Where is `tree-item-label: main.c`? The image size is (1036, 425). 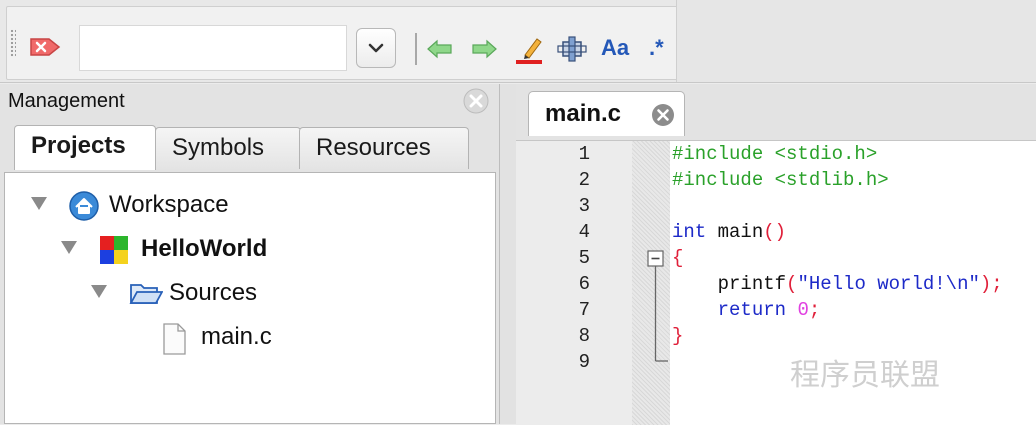 tree-item-label: main.c is located at coordinates (236, 336).